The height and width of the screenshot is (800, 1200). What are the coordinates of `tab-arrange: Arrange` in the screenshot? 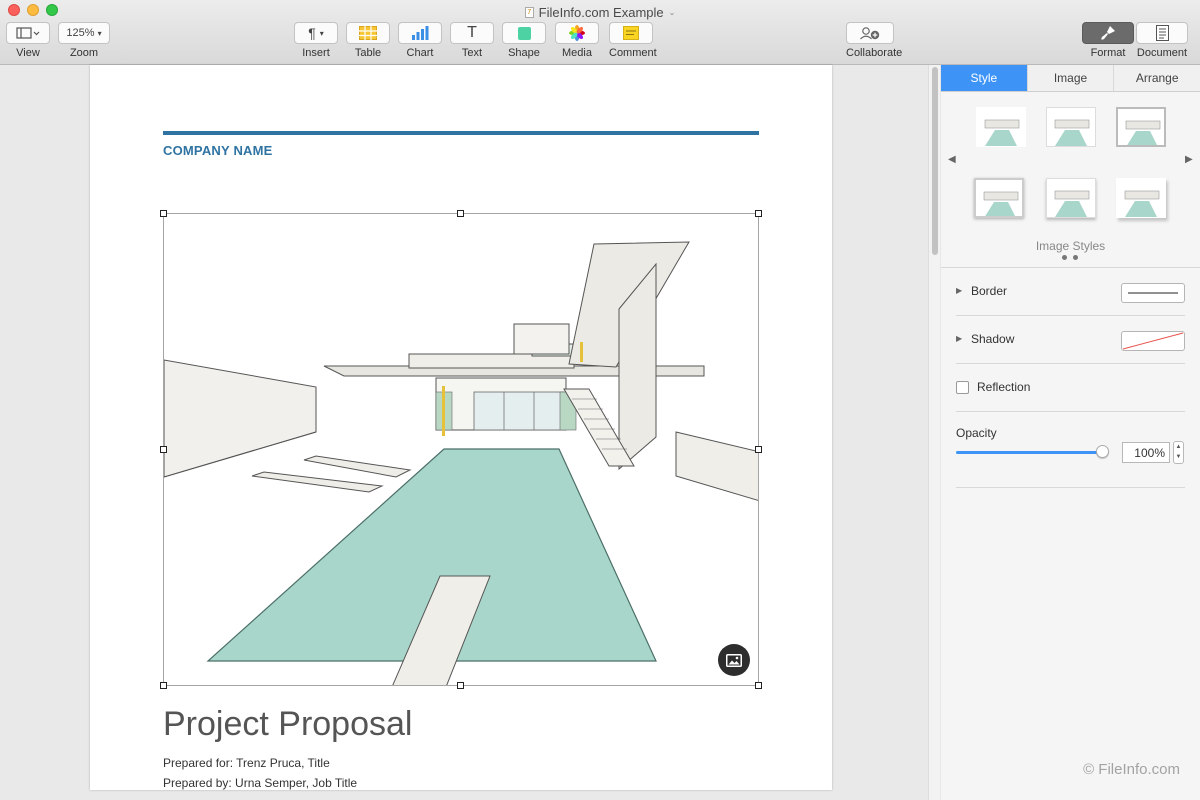 It's located at (1157, 78).